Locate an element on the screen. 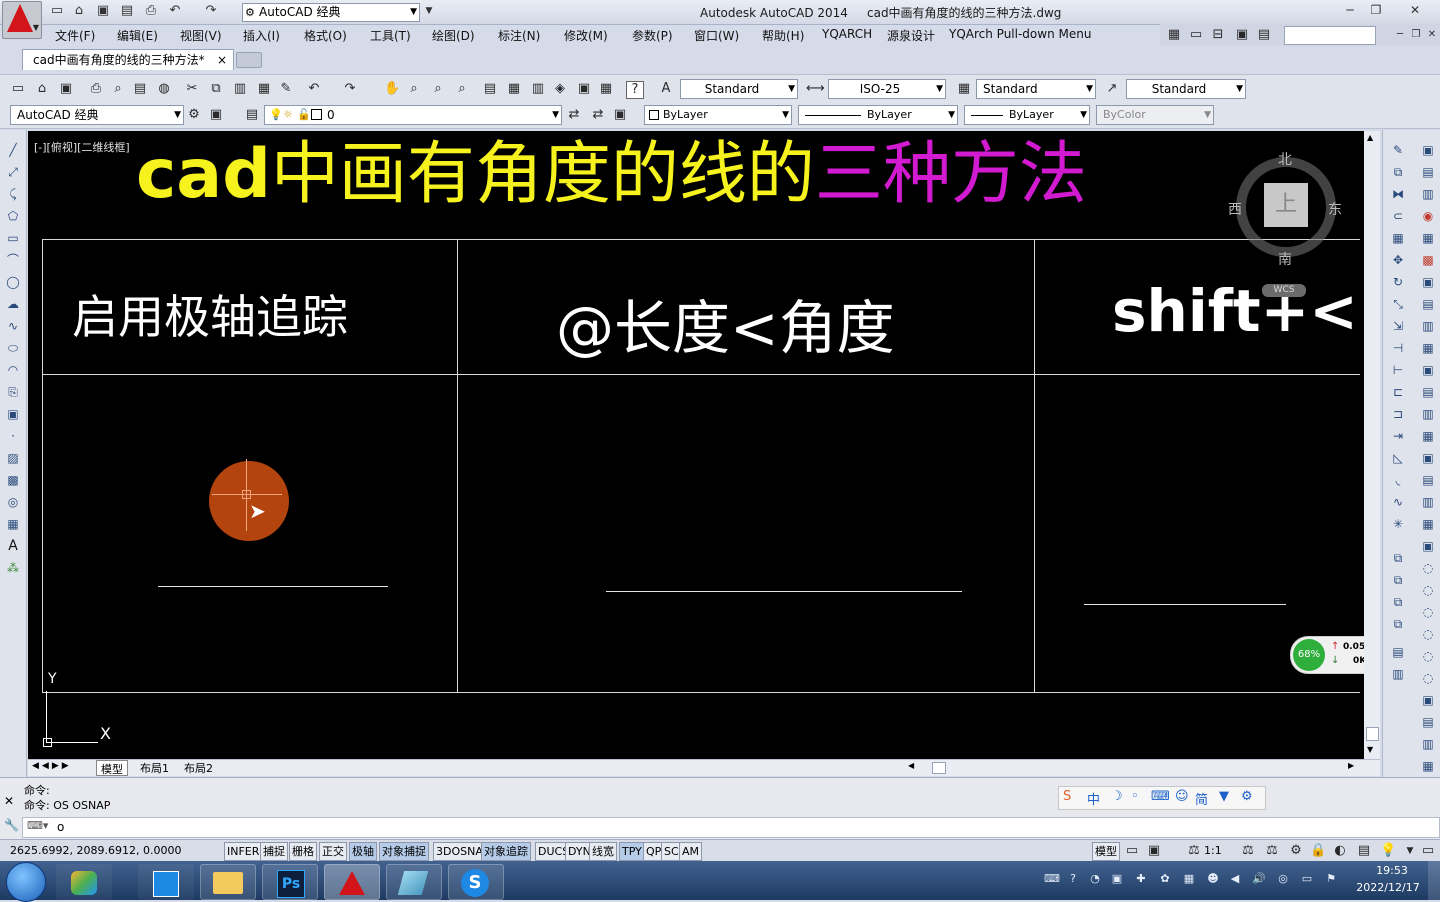  erase-icon: ✎ is located at coordinates (1398, 150).